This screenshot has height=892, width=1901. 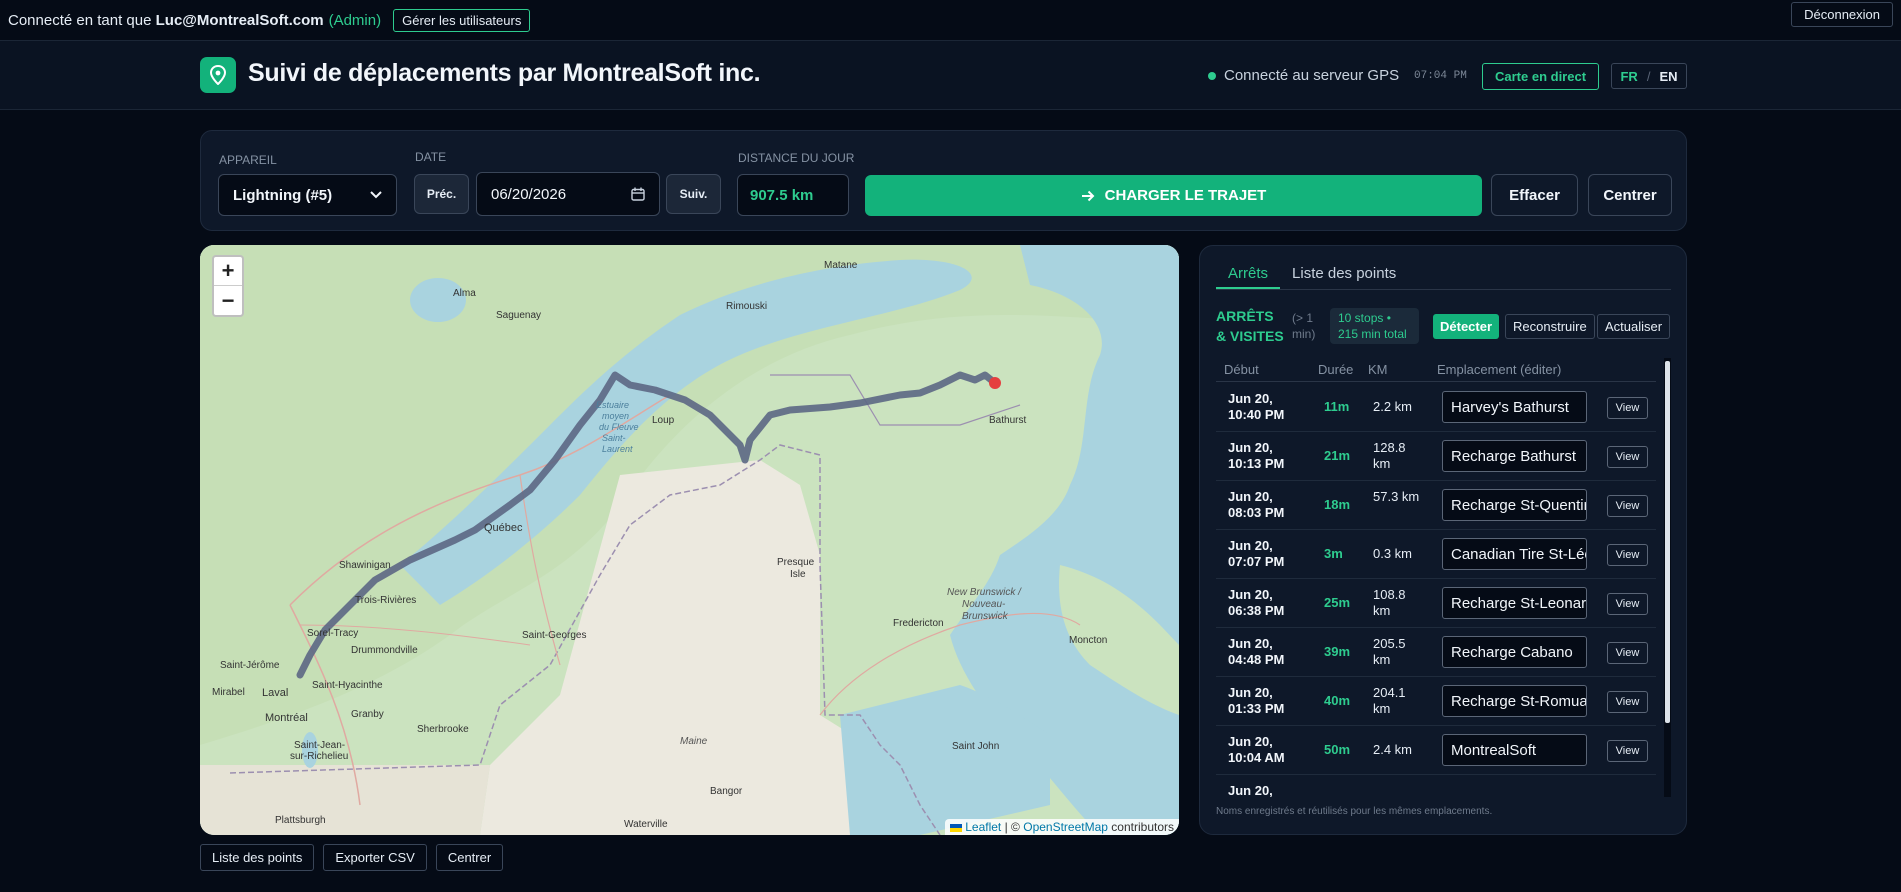 I want to click on gps-time: 07:04 PM, so click(x=1440, y=76).